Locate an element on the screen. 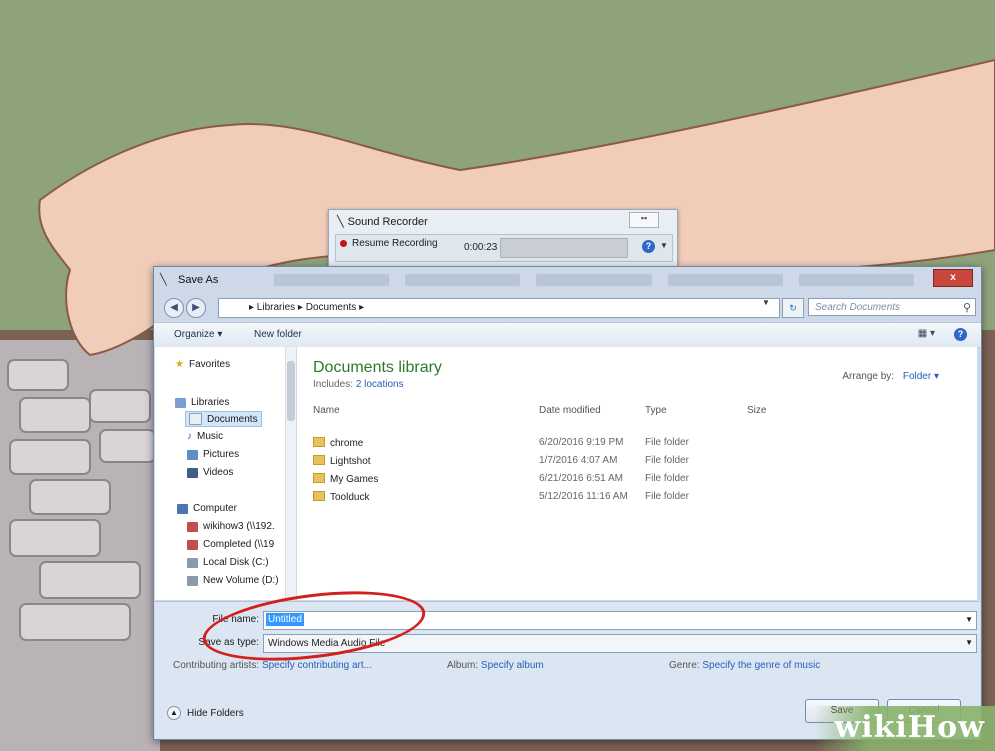 This screenshot has width=995, height=751. record-icon is located at coordinates (343, 243).